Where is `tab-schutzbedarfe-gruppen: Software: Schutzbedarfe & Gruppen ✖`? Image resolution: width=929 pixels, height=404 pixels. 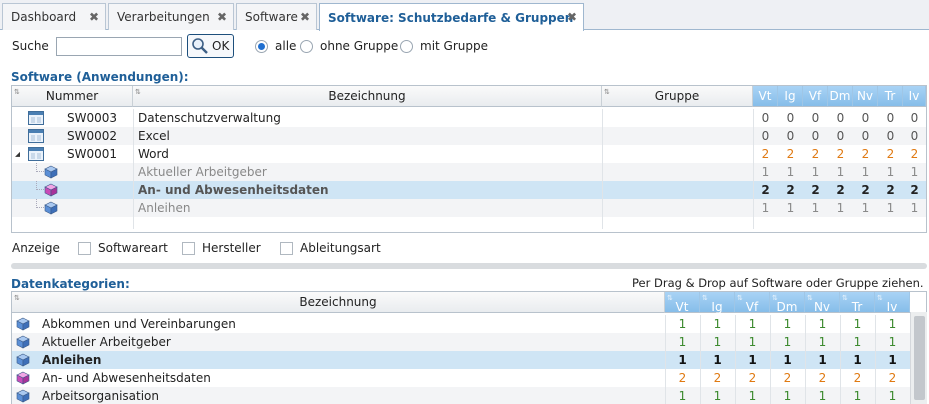 tab-schutzbedarfe-gruppen: Software: Schutzbedarfe & Gruppen ✖ is located at coordinates (451, 17).